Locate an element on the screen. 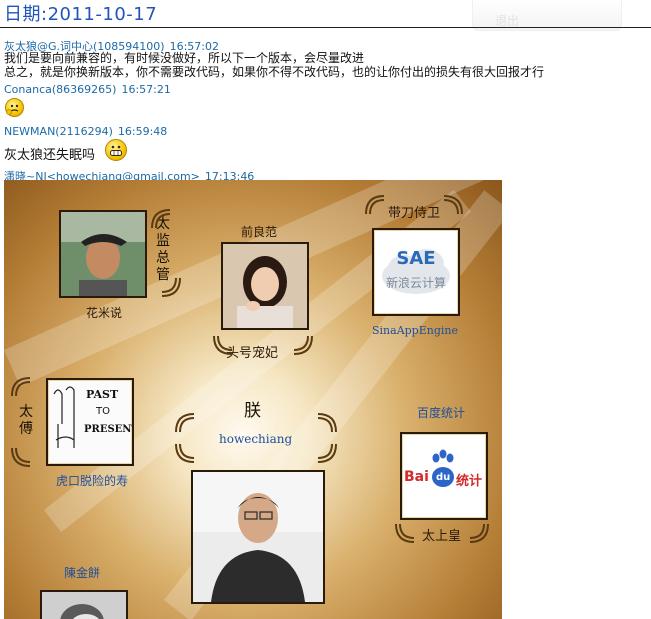 The height and width of the screenshot is (619, 651). sender-name: Conanca(86369265) is located at coordinates (60, 89).